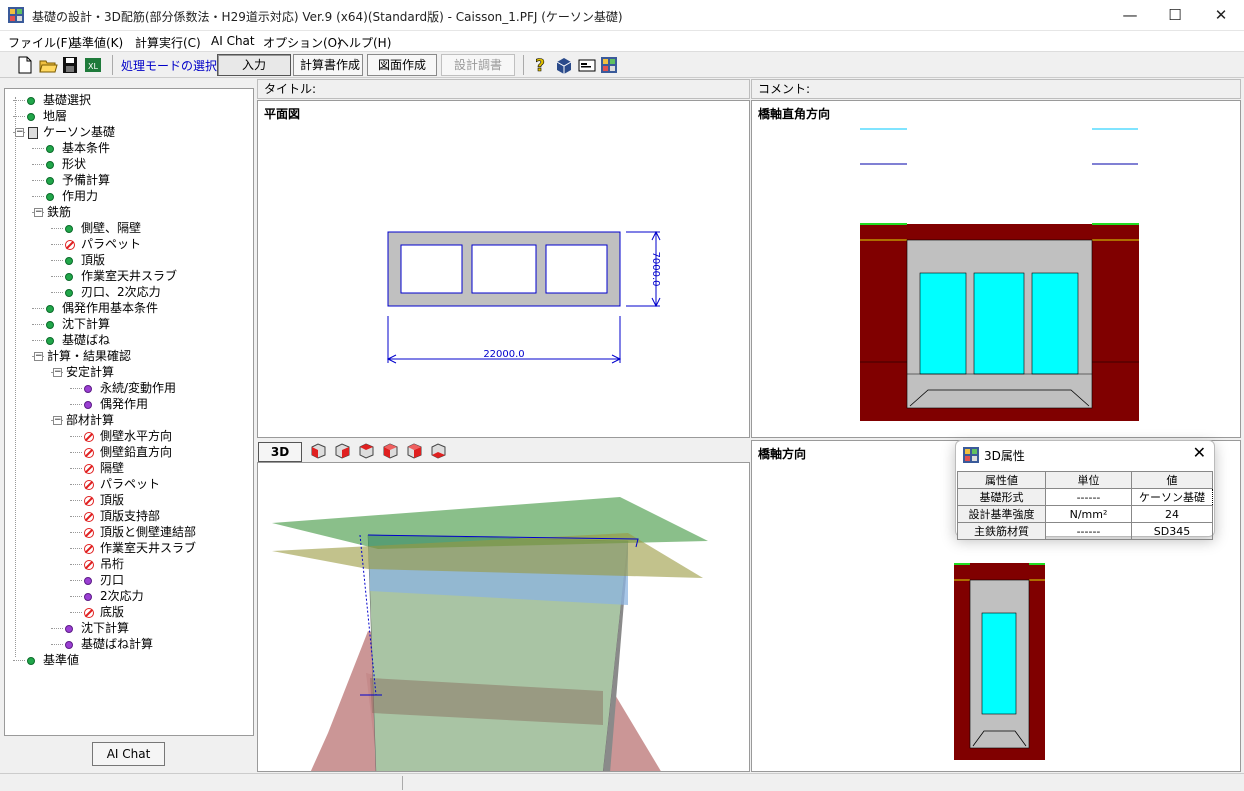 The width and height of the screenshot is (1244, 791). I want to click on tree-item: 刃口, so click(104, 580).